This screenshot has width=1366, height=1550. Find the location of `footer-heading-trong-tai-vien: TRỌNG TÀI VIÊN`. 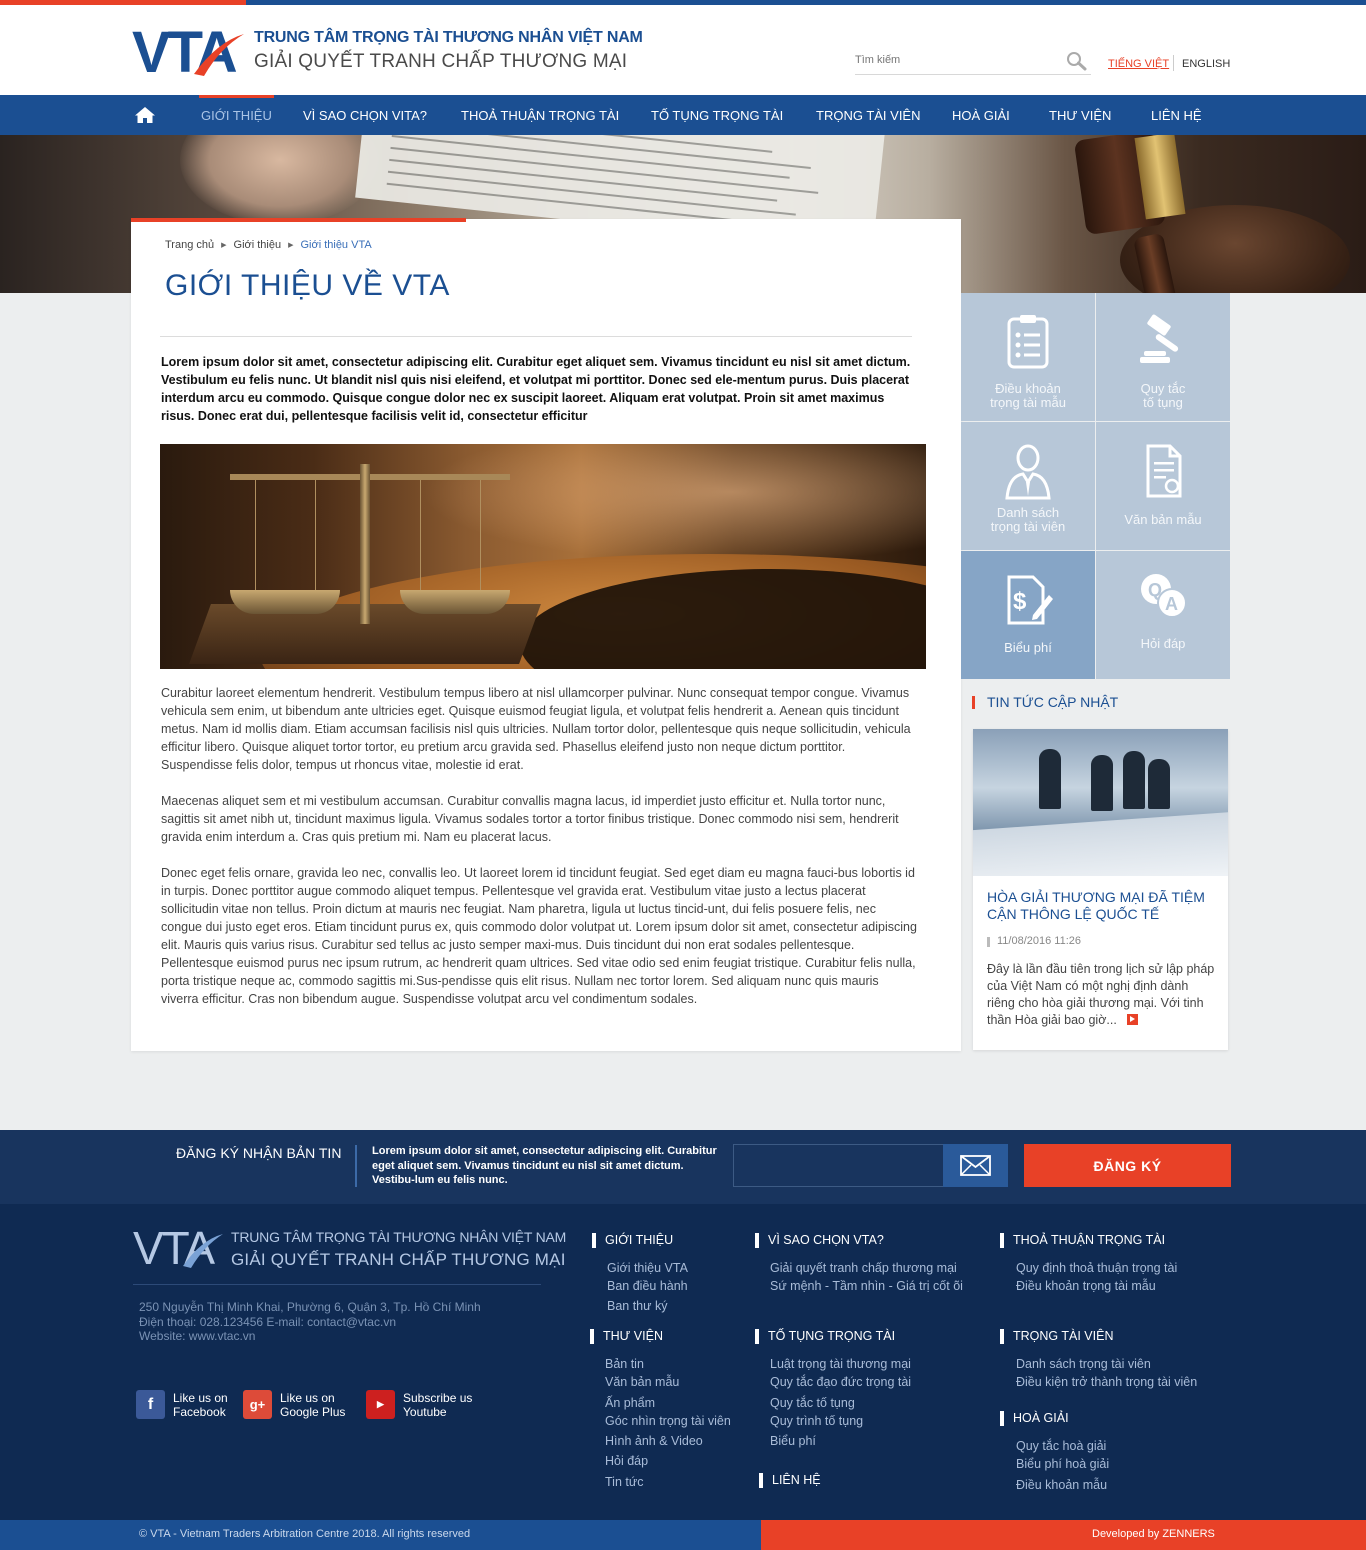

footer-heading-trong-tai-vien: TRỌNG TÀI VIÊN is located at coordinates (1056, 1336).